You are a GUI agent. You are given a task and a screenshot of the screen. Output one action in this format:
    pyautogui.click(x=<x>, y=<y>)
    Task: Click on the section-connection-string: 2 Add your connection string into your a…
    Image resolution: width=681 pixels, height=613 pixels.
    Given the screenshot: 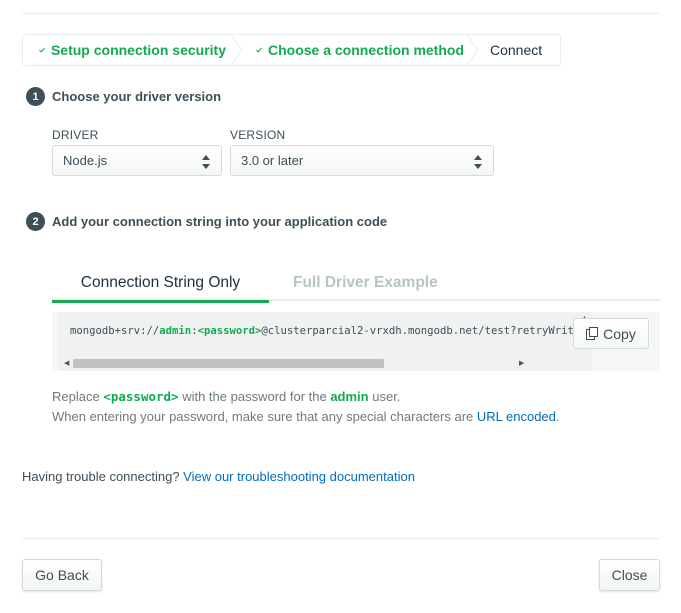 What is the action you would take?
    pyautogui.click(x=206, y=221)
    